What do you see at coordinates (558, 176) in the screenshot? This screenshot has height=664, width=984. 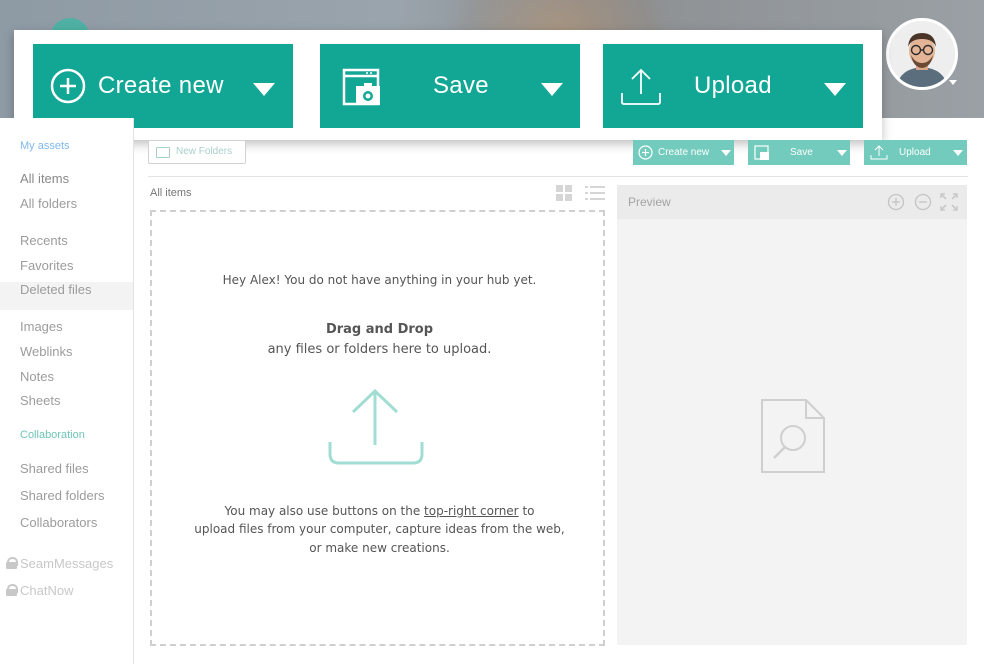 I see `toolbar-divider` at bounding box center [558, 176].